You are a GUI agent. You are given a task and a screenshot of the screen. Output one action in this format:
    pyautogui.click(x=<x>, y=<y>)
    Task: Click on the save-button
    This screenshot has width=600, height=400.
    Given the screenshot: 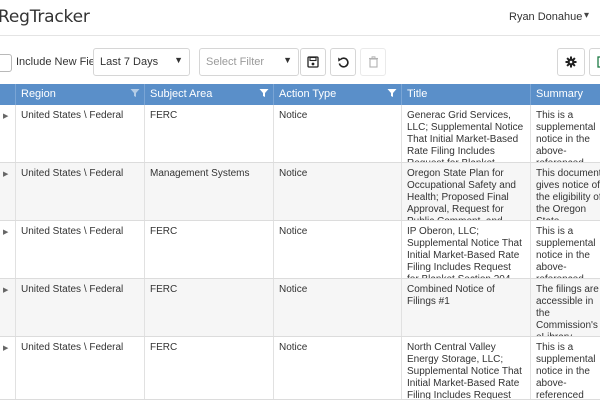 What is the action you would take?
    pyautogui.click(x=313, y=62)
    